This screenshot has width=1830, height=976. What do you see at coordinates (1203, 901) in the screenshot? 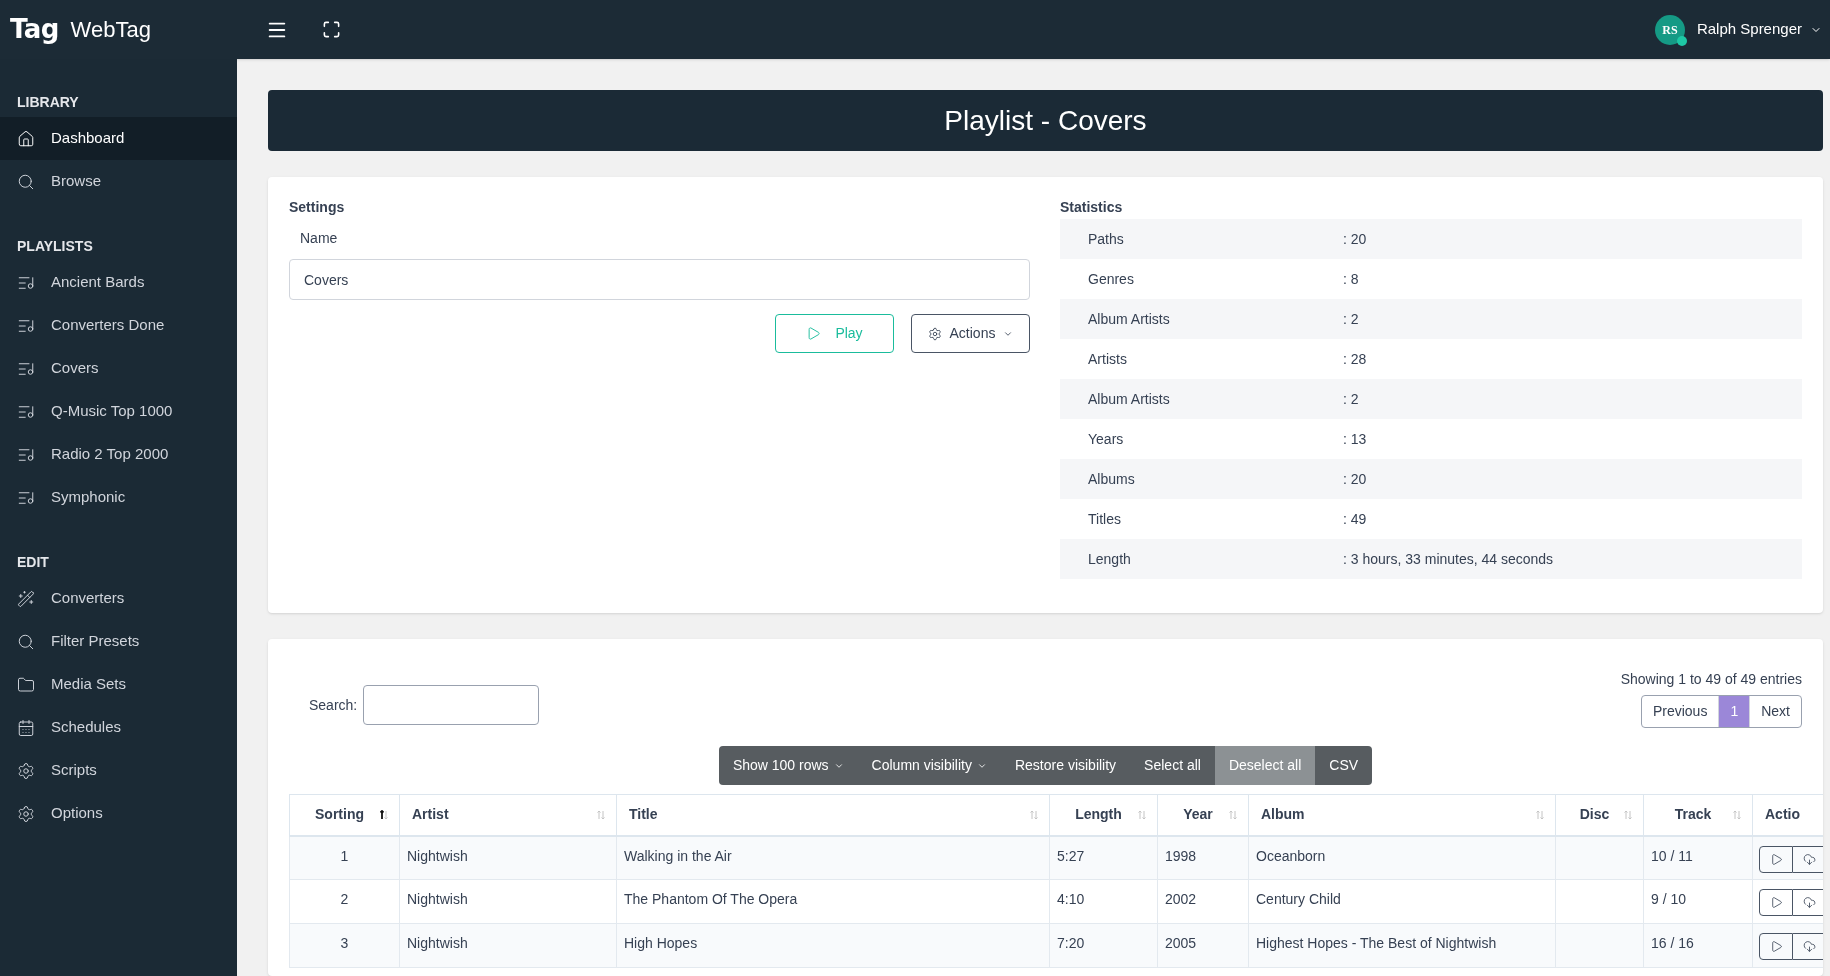
I see `table-cell: 2002` at bounding box center [1203, 901].